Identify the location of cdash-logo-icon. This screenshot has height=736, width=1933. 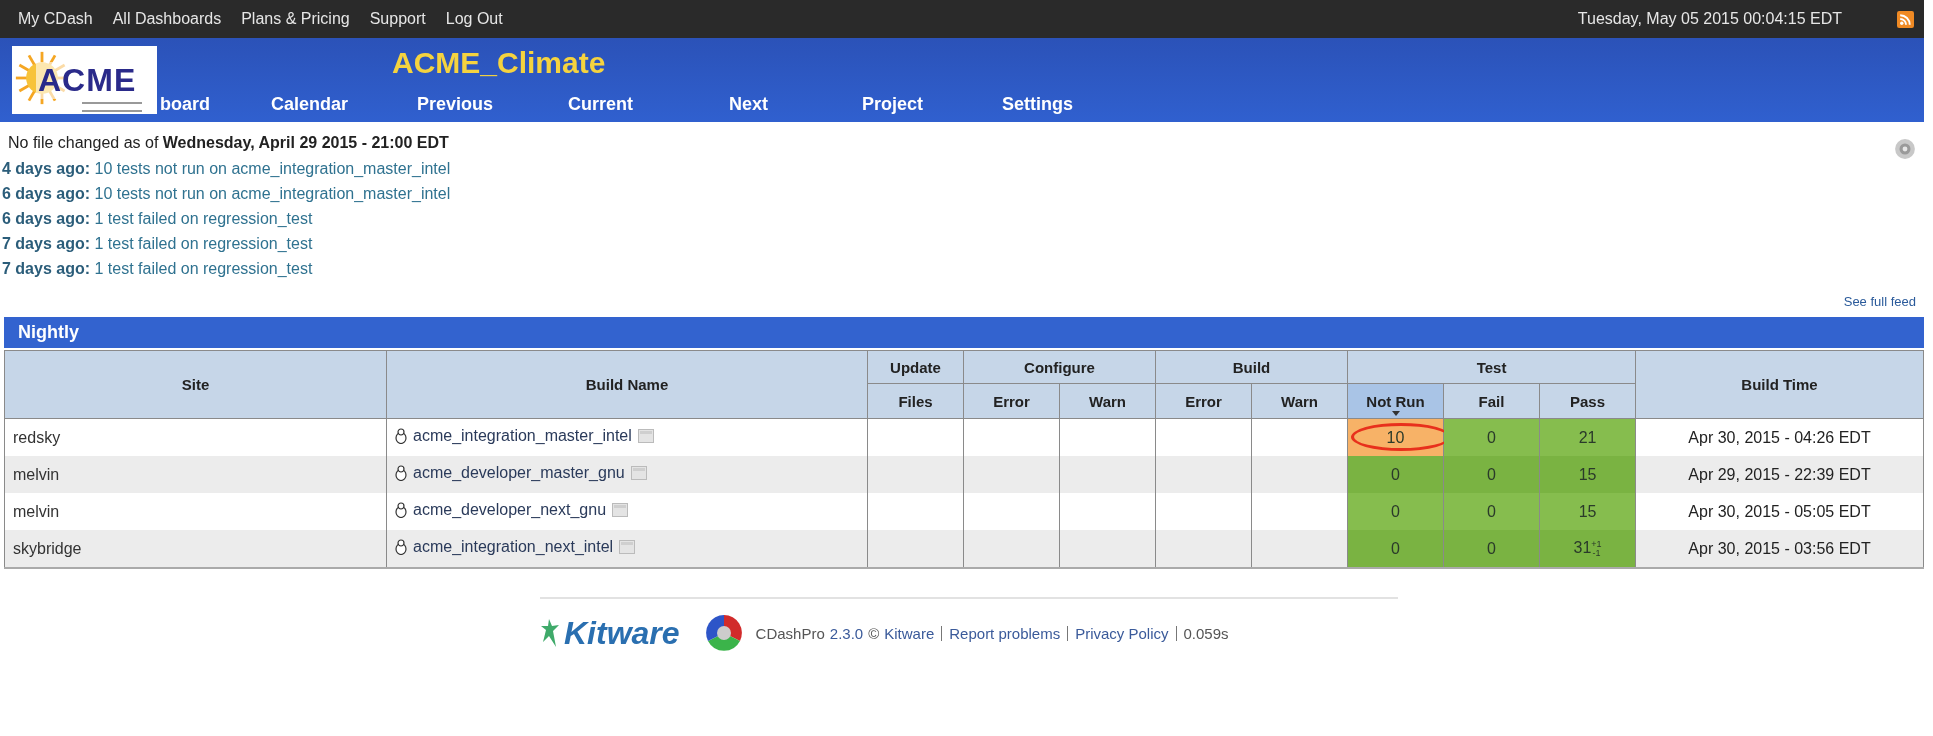
(723, 633).